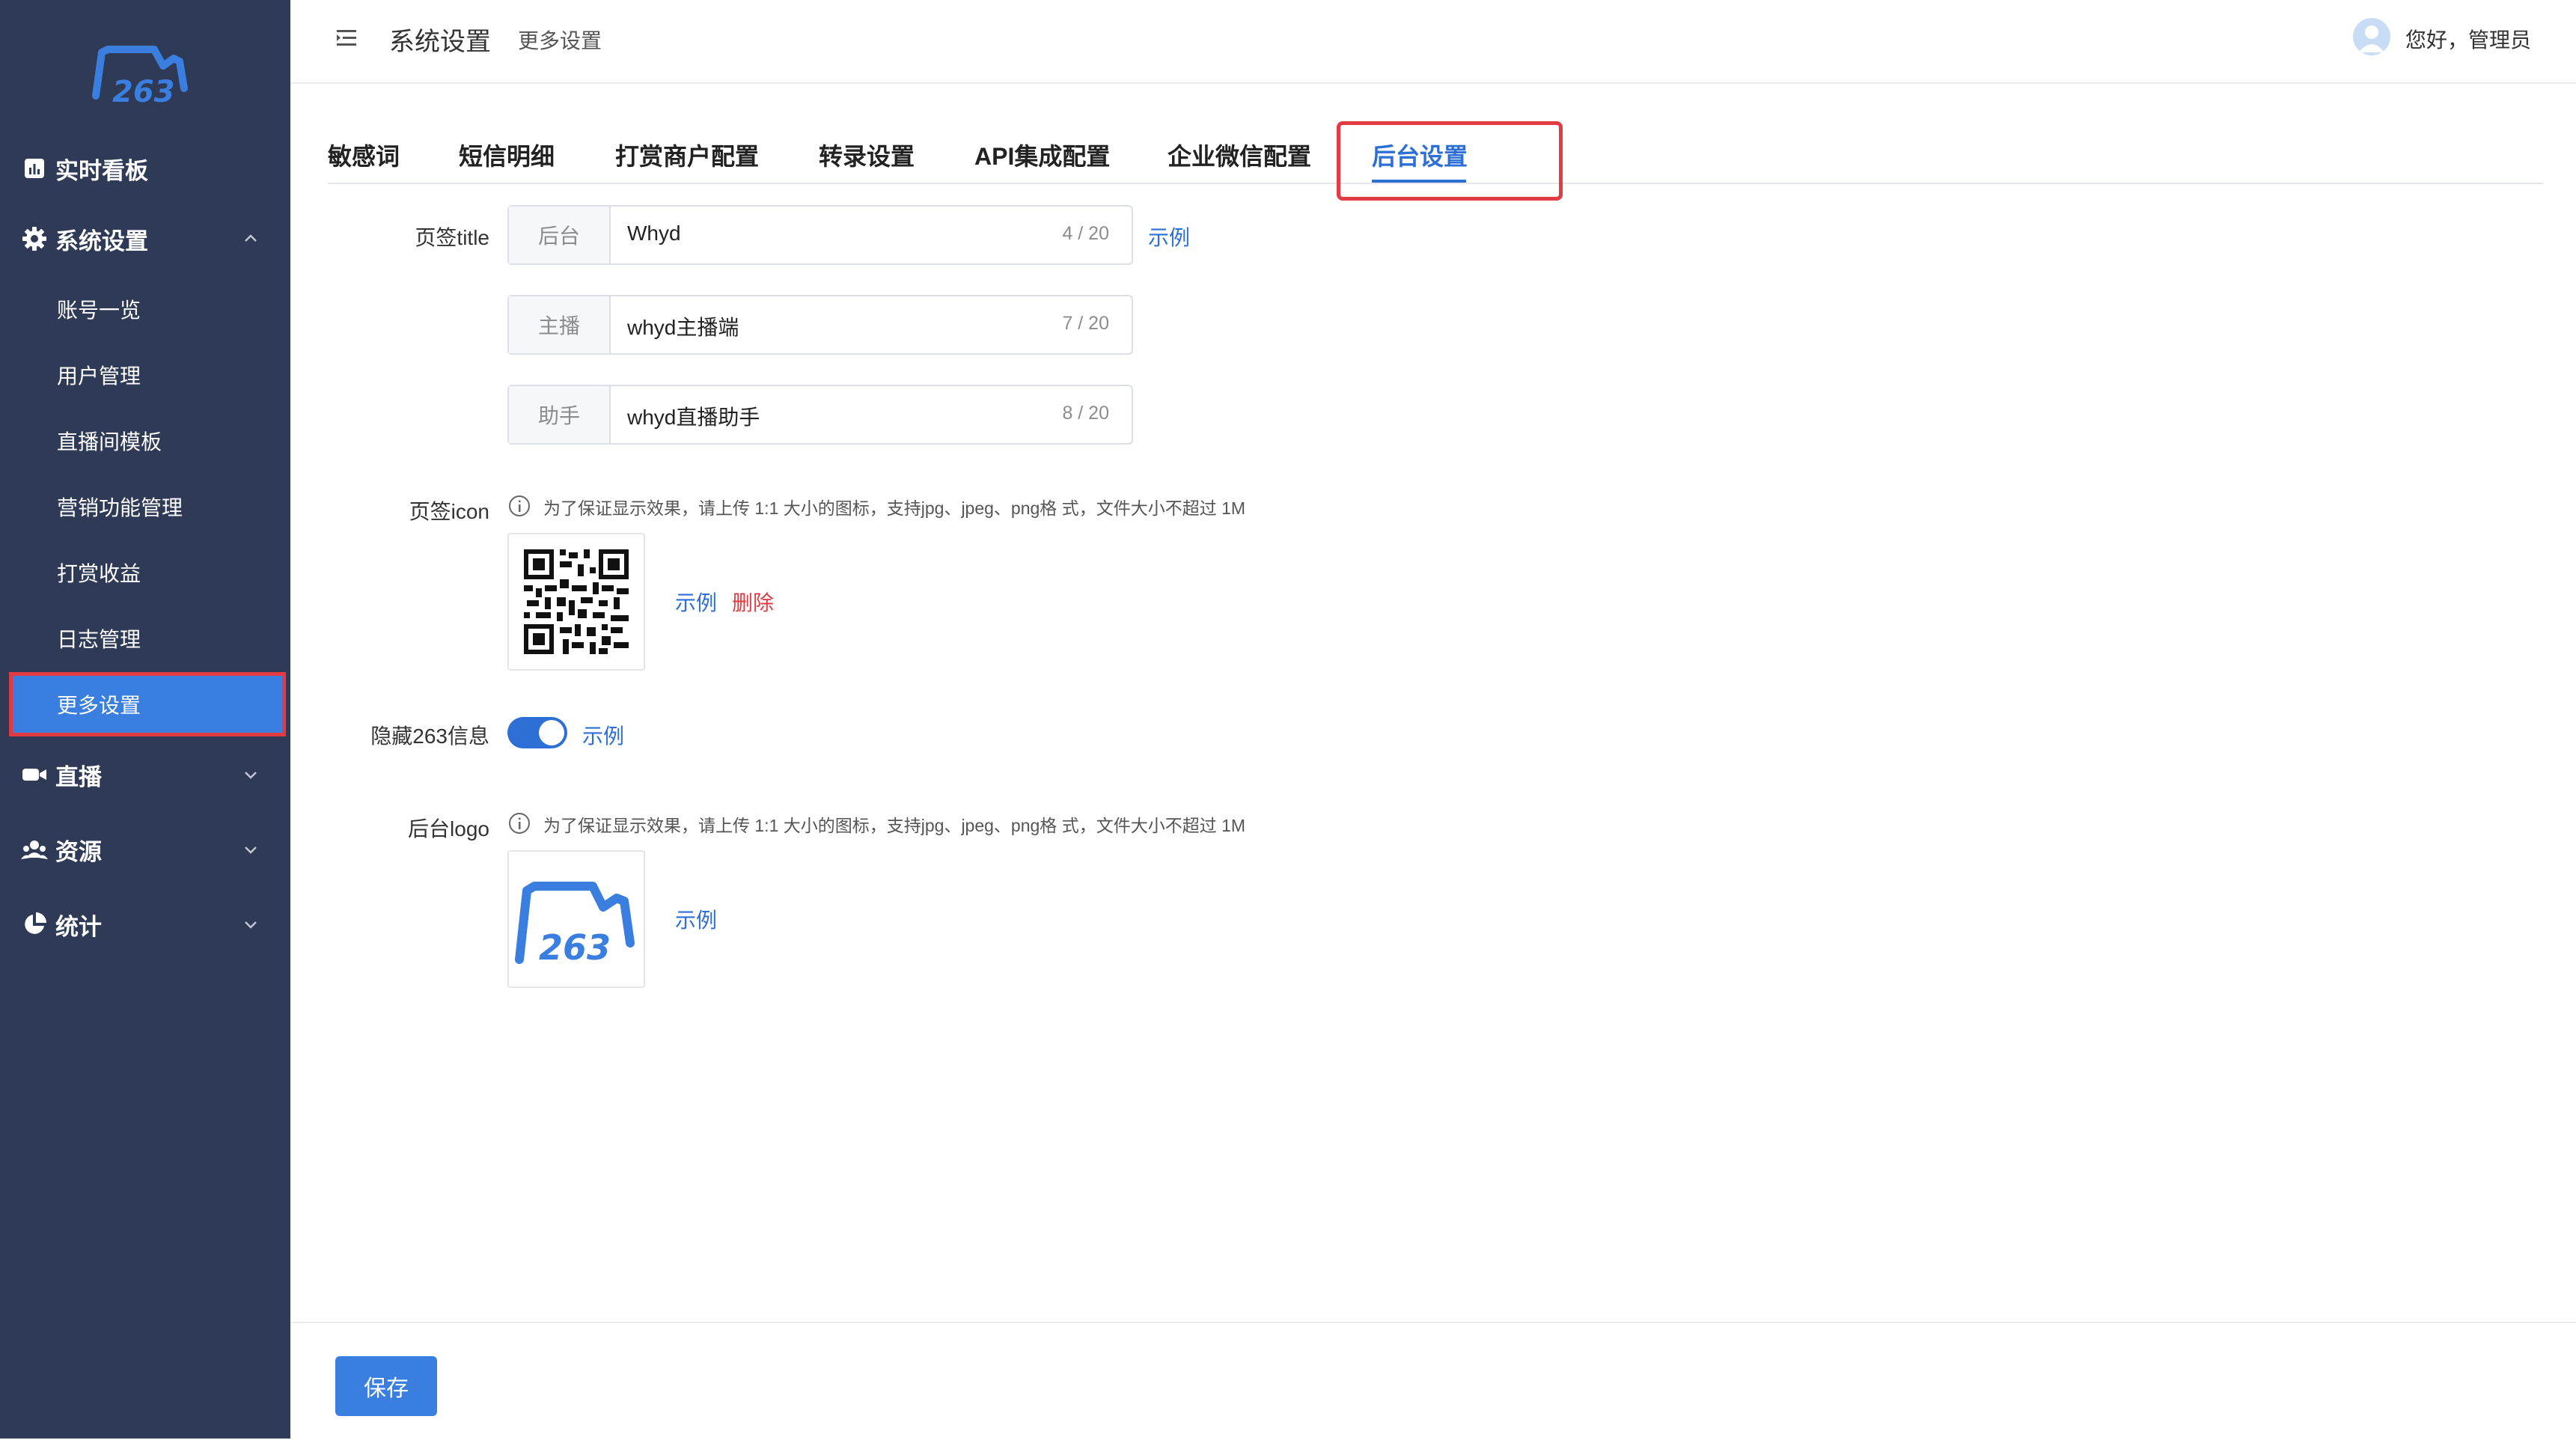 This screenshot has height=1440, width=2576. What do you see at coordinates (1239, 155) in the screenshot?
I see `tab-wecom: 企业微信配置` at bounding box center [1239, 155].